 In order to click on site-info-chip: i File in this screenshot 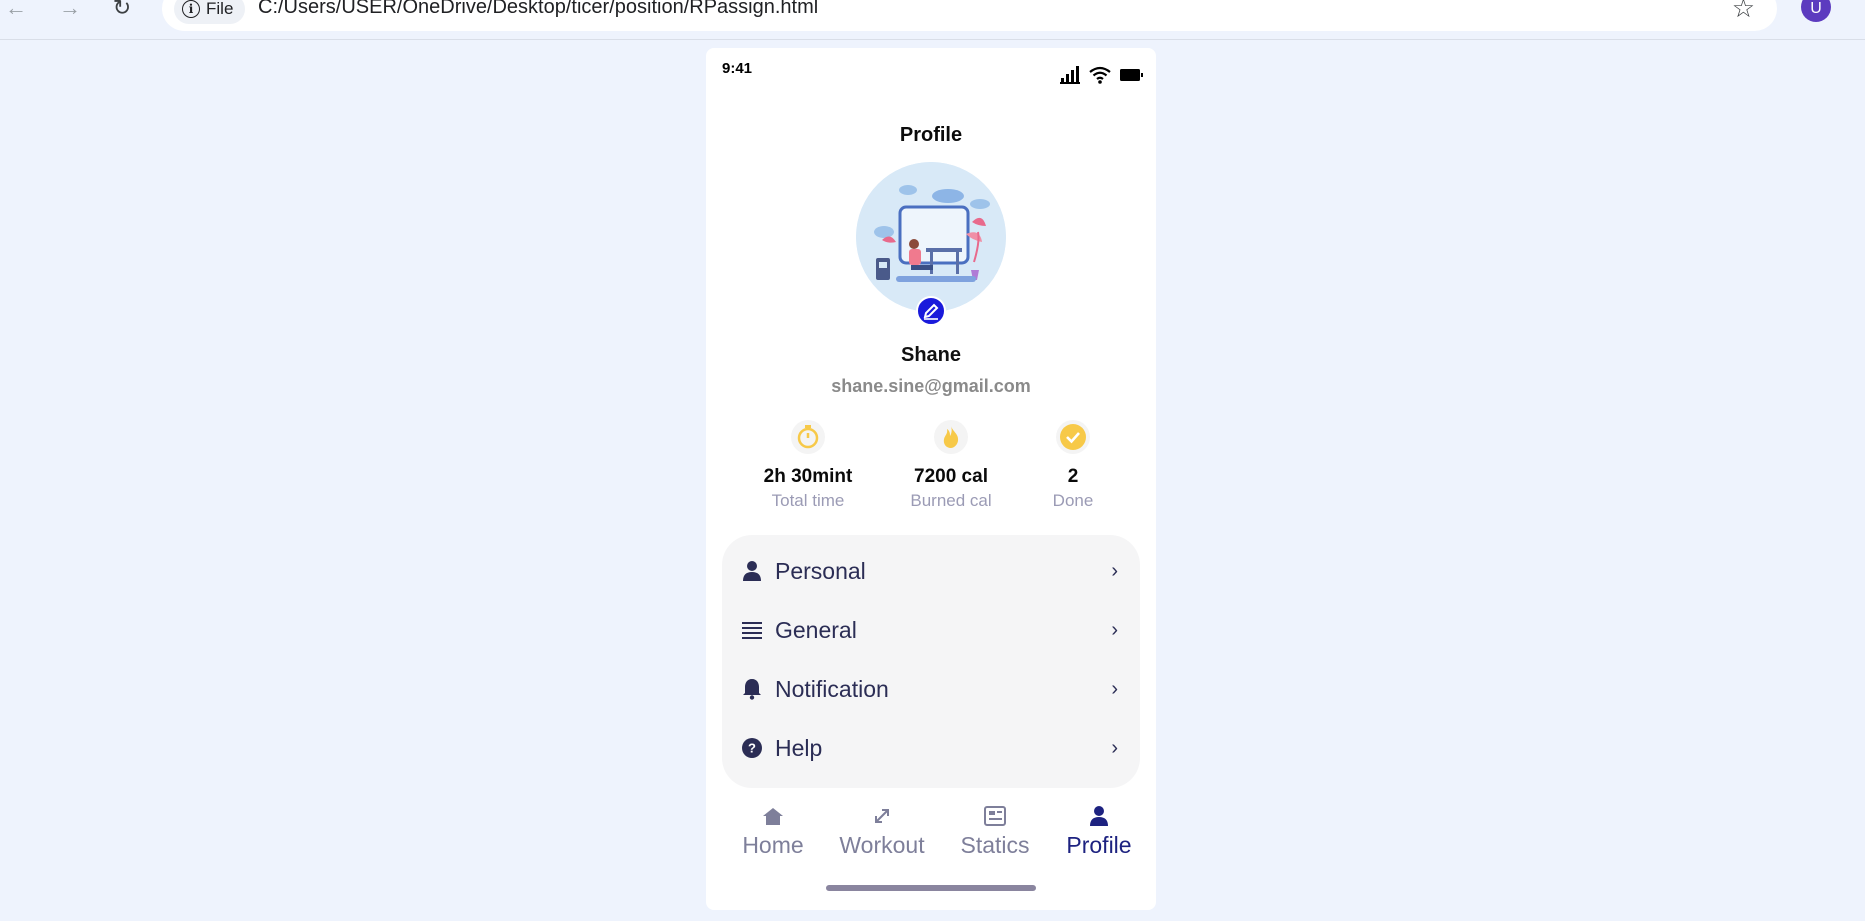, I will do `click(210, 12)`.